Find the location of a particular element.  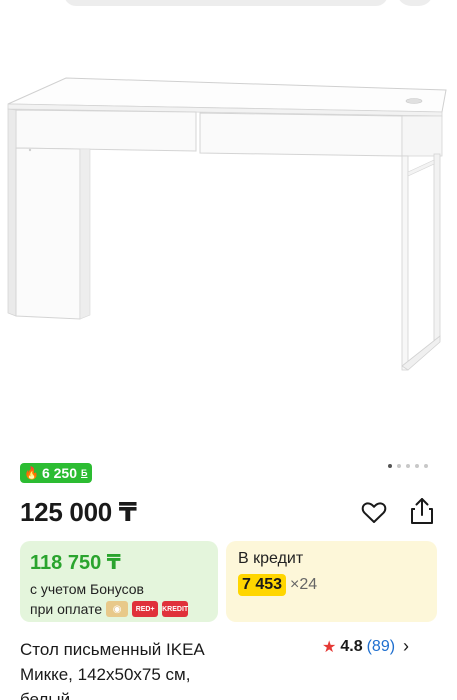

bonus-payment-row: при оплате ◉ RED+ KREDIT is located at coordinates (119, 609).